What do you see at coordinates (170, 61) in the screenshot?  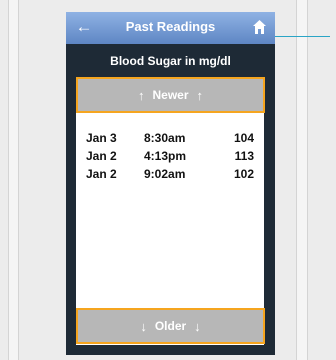 I see `units-subtitle: Blood Sugar in mg/dl` at bounding box center [170, 61].